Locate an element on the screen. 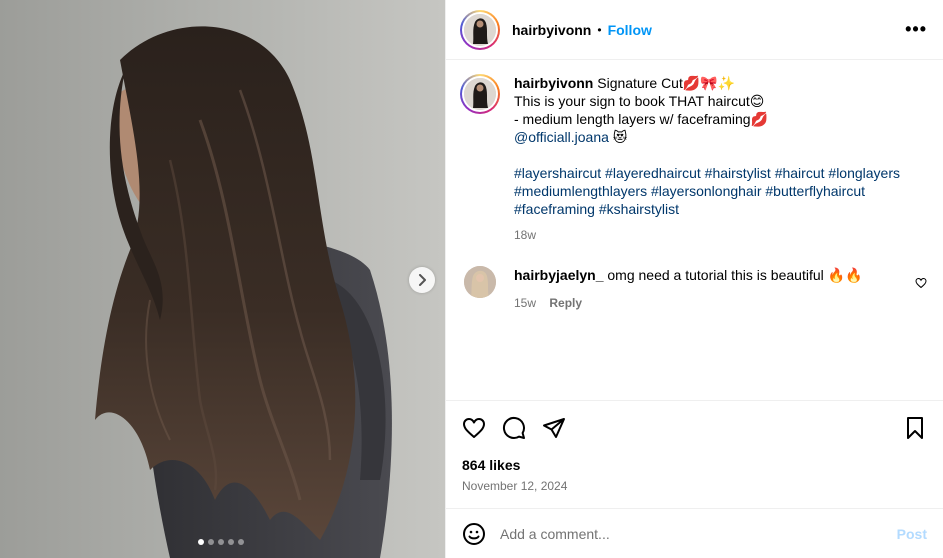 The width and height of the screenshot is (943, 558). post-header: hairbyivonn • Follow ••• is located at coordinates (694, 30).